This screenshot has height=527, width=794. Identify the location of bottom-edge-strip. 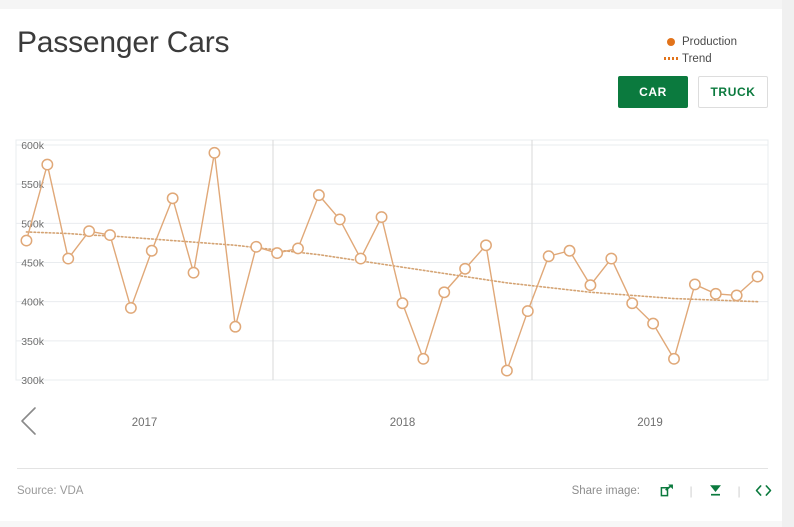
(391, 524).